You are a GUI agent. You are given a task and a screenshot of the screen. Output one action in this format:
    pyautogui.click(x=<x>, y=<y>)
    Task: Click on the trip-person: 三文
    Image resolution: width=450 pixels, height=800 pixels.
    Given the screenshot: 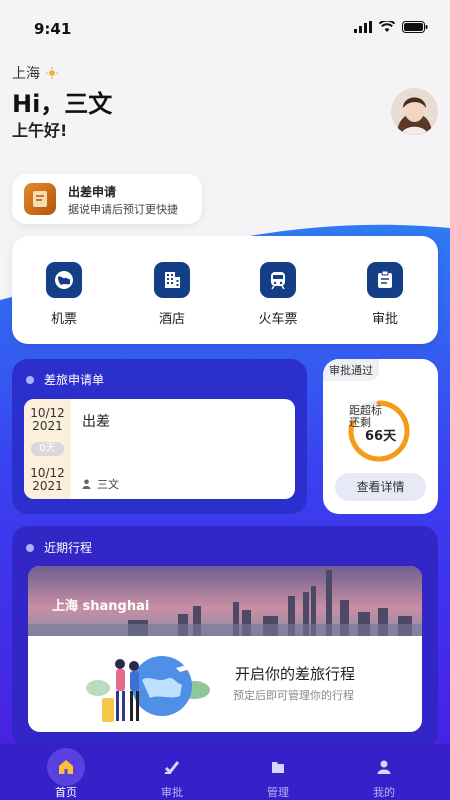 What is the action you would take?
    pyautogui.click(x=100, y=484)
    